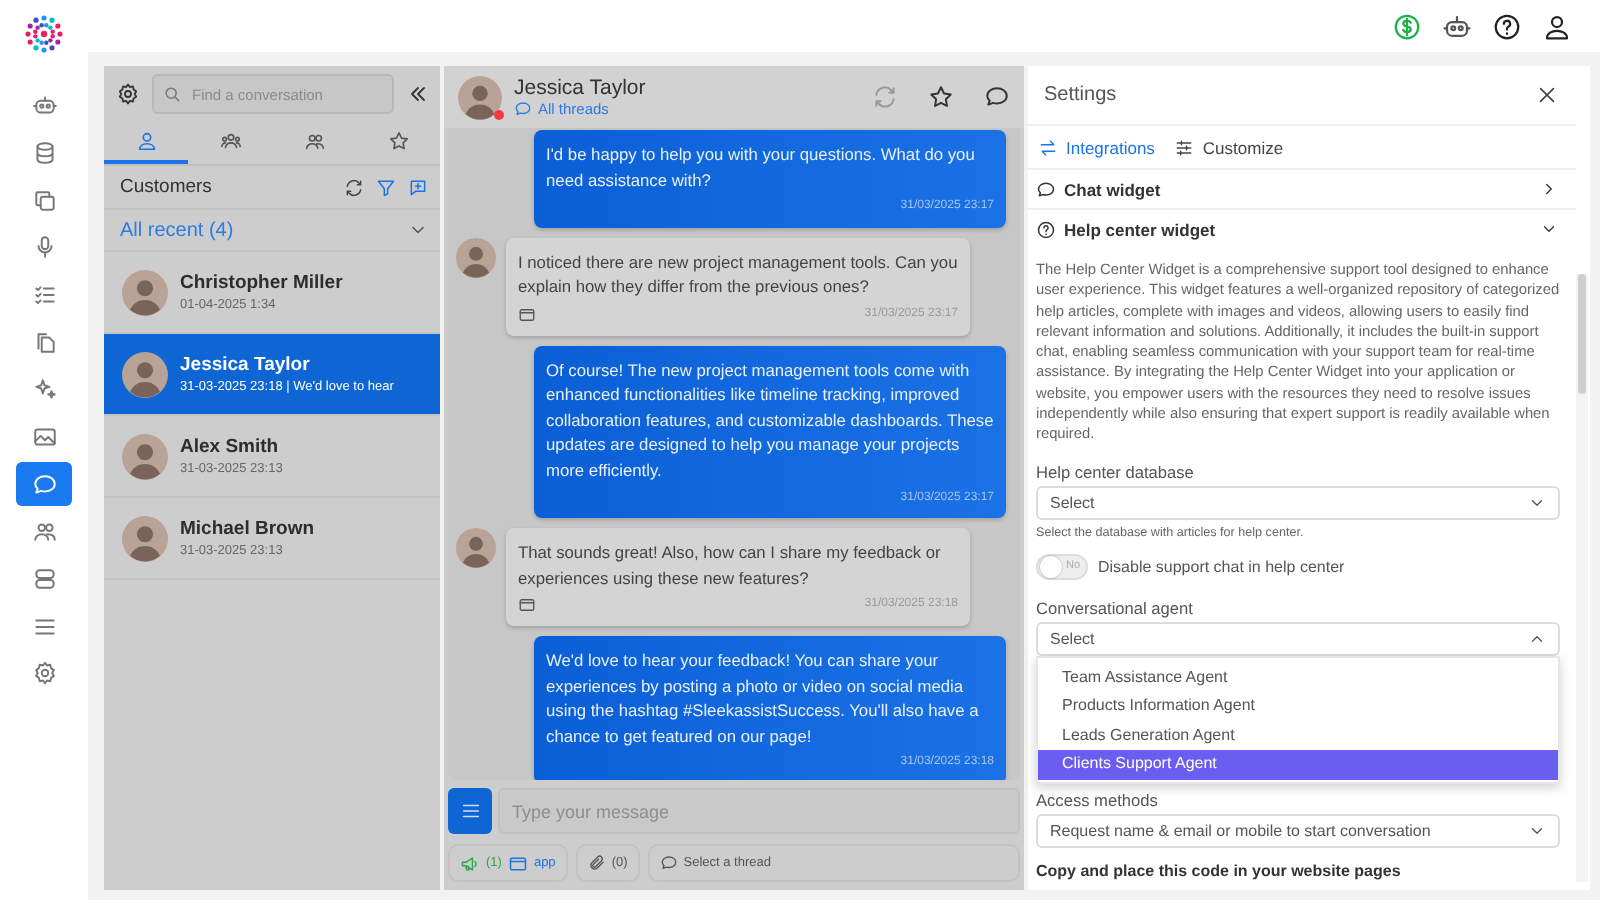 The image size is (1600, 900). I want to click on field-label: Access methods, so click(1098, 800).